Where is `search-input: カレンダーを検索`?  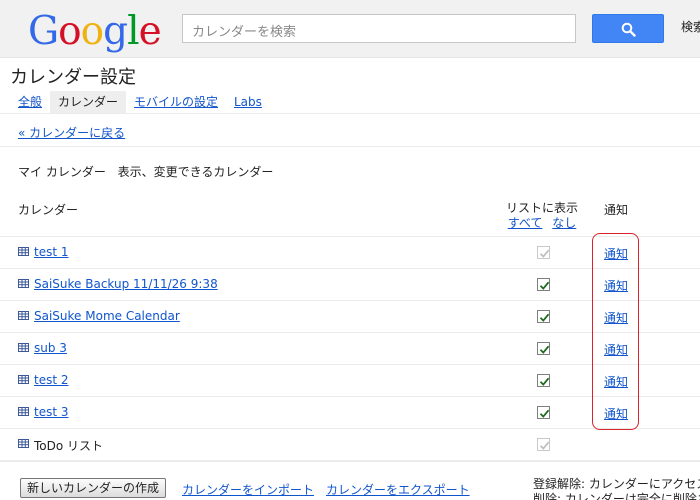 search-input: カレンダーを検索 is located at coordinates (379, 28).